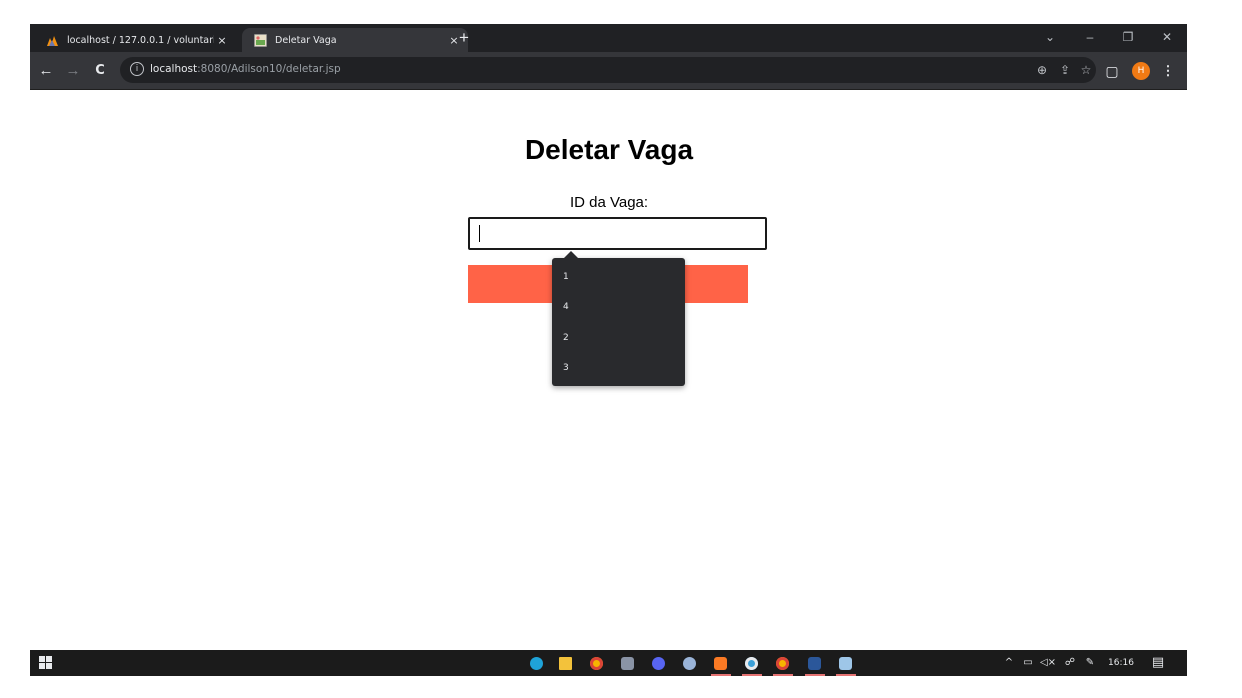 This screenshot has height=698, width=1242. Describe the element at coordinates (618, 307) in the screenshot. I see `autocomplete-option: 4` at that location.